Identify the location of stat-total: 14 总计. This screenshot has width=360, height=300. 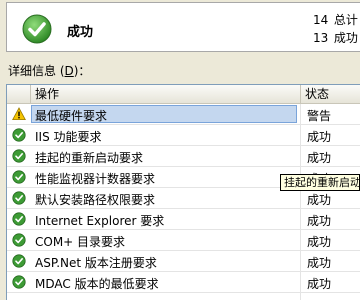
(335, 20).